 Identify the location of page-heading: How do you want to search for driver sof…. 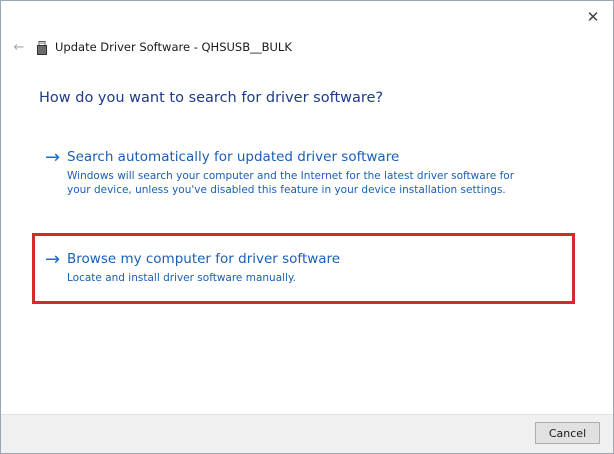
(211, 98).